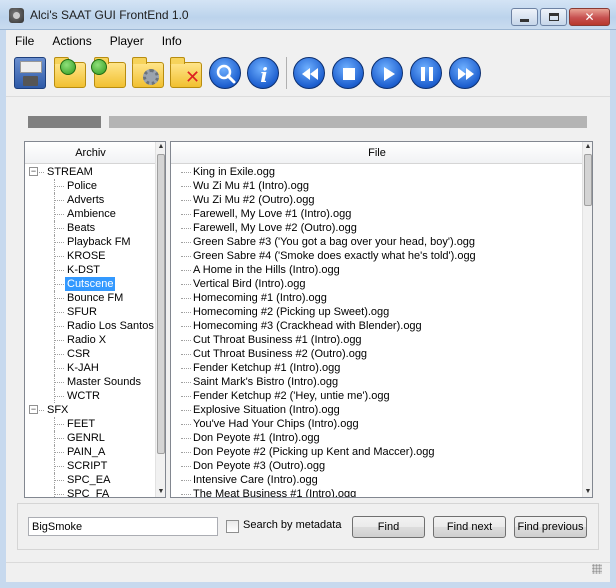 This screenshot has width=616, height=588. I want to click on file-name: You've Had Your Chips (Intro).ogg, so click(276, 424).